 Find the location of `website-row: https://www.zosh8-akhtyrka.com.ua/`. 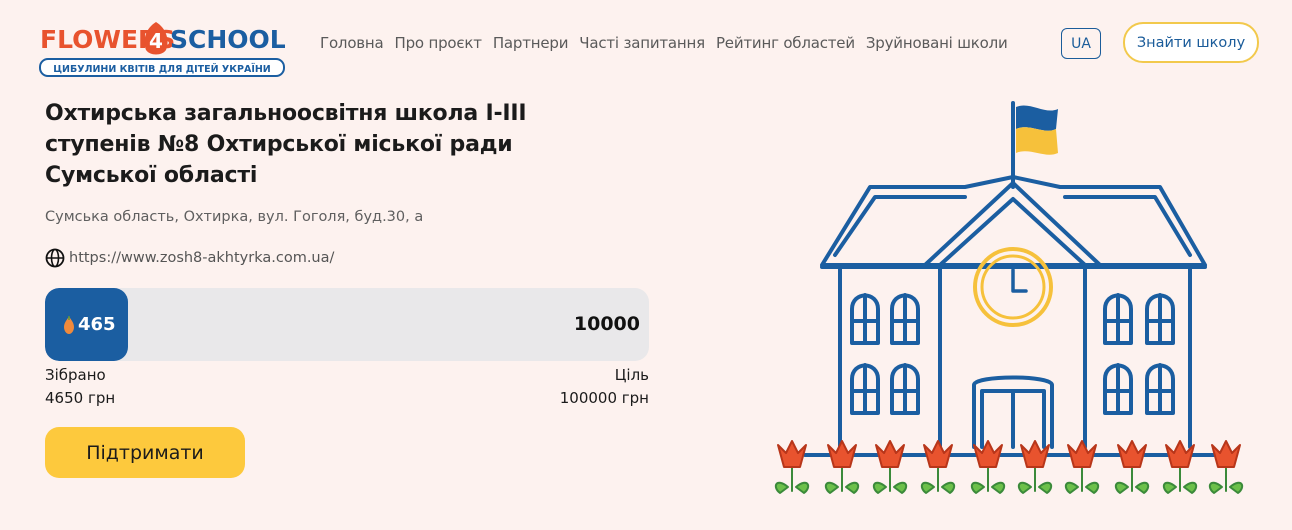

website-row: https://www.zosh8-akhtyrka.com.ua/ is located at coordinates (189, 258).